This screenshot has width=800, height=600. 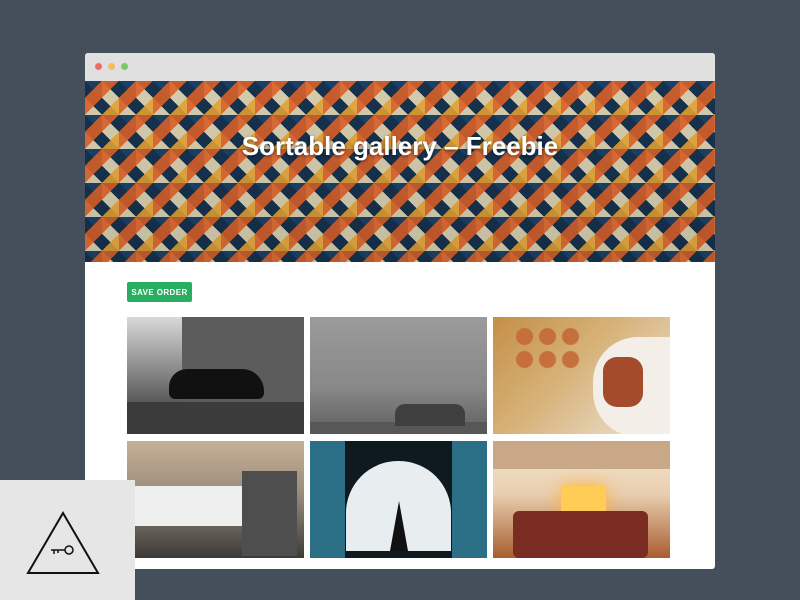 What do you see at coordinates (398, 499) in the screenshot?
I see `gallery-item-tripod` at bounding box center [398, 499].